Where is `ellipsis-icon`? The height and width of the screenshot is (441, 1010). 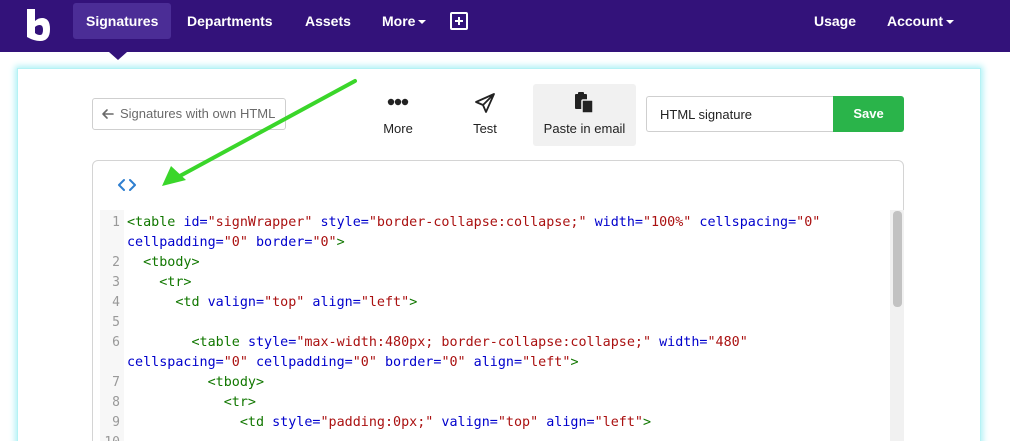 ellipsis-icon is located at coordinates (398, 102).